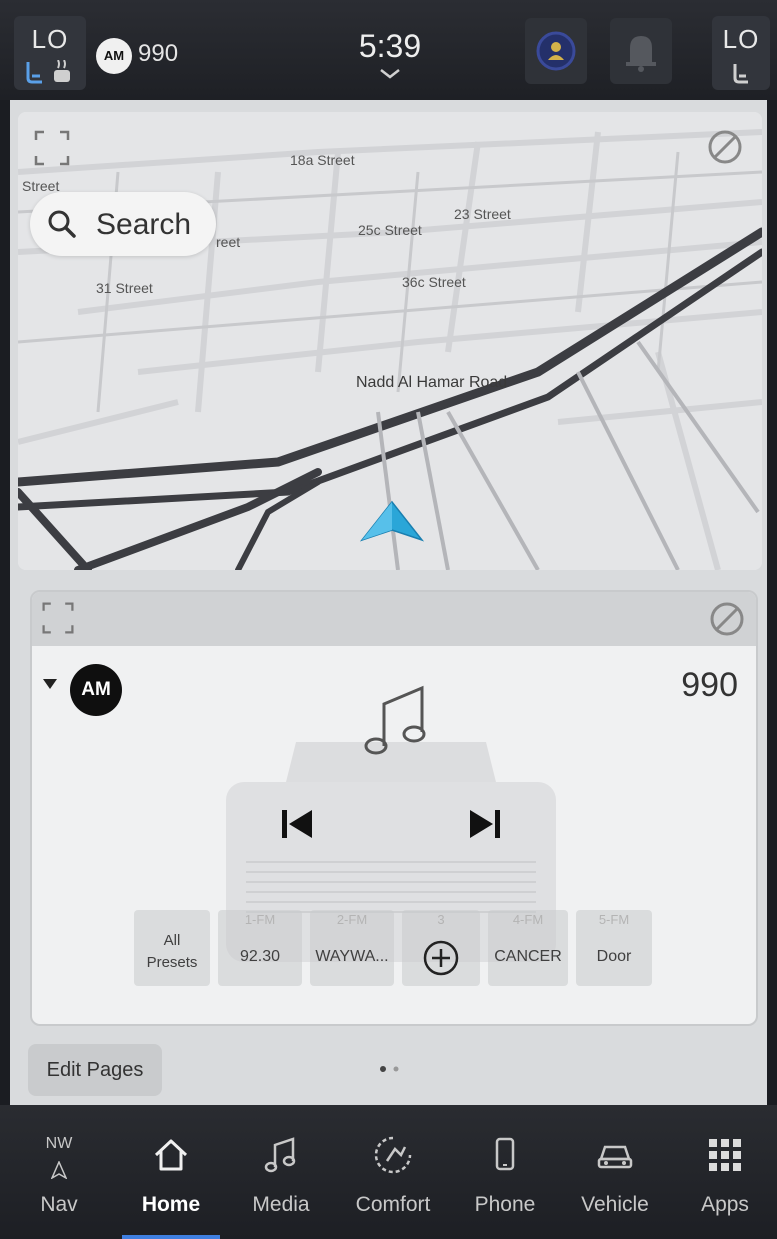 This screenshot has width=777, height=1239. I want to click on home-icon, so click(171, 1155).